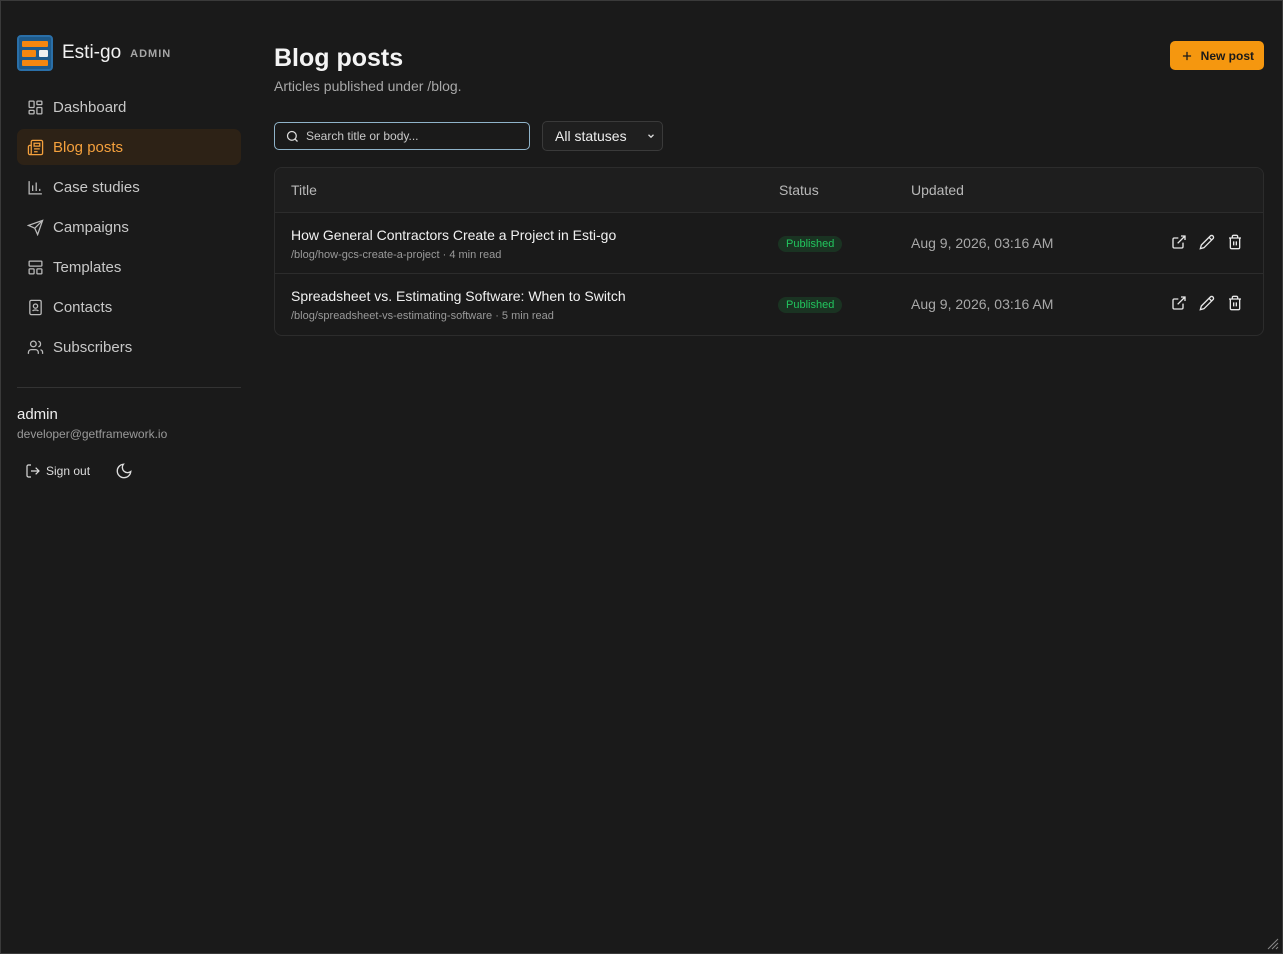 The height and width of the screenshot is (954, 1283). I want to click on brand: Esti-go ADMIN, so click(129, 53).